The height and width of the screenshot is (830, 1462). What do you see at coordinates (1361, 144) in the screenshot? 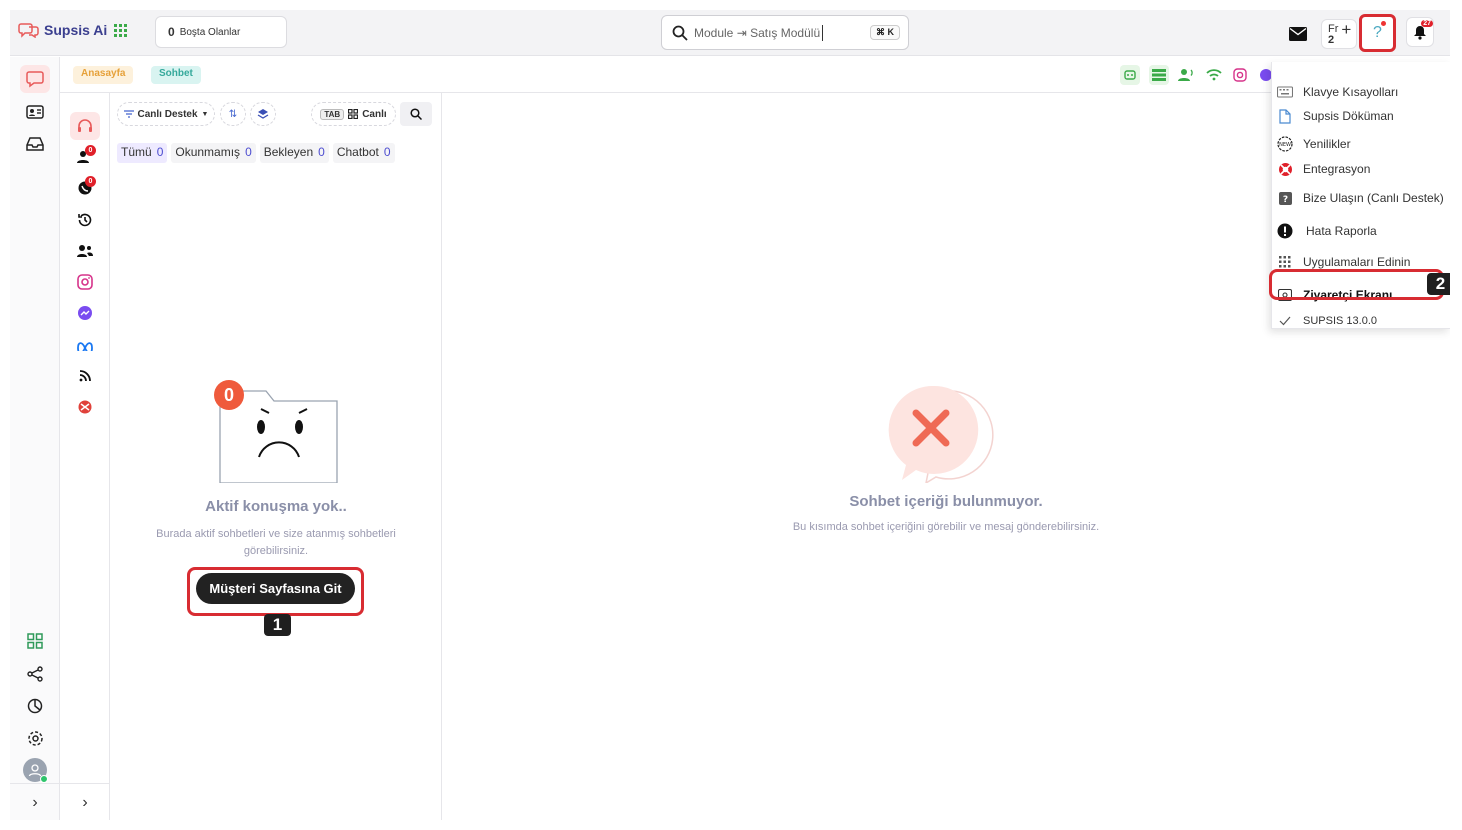
I see `menu-item-news: NEW Yenilikler` at bounding box center [1361, 144].